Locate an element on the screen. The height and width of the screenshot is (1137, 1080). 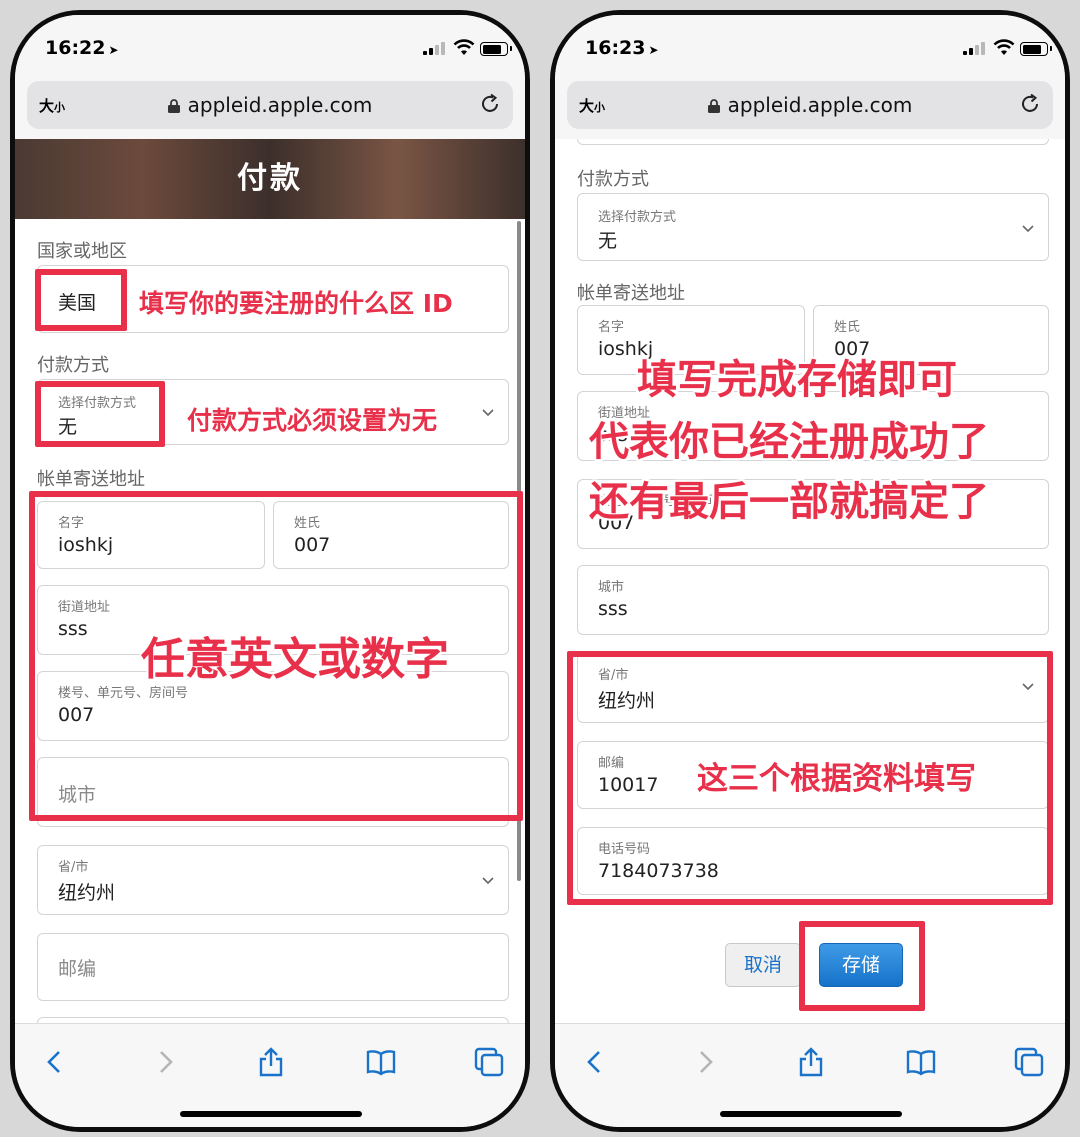
zip-label: 邮编 is located at coordinates (611, 763).